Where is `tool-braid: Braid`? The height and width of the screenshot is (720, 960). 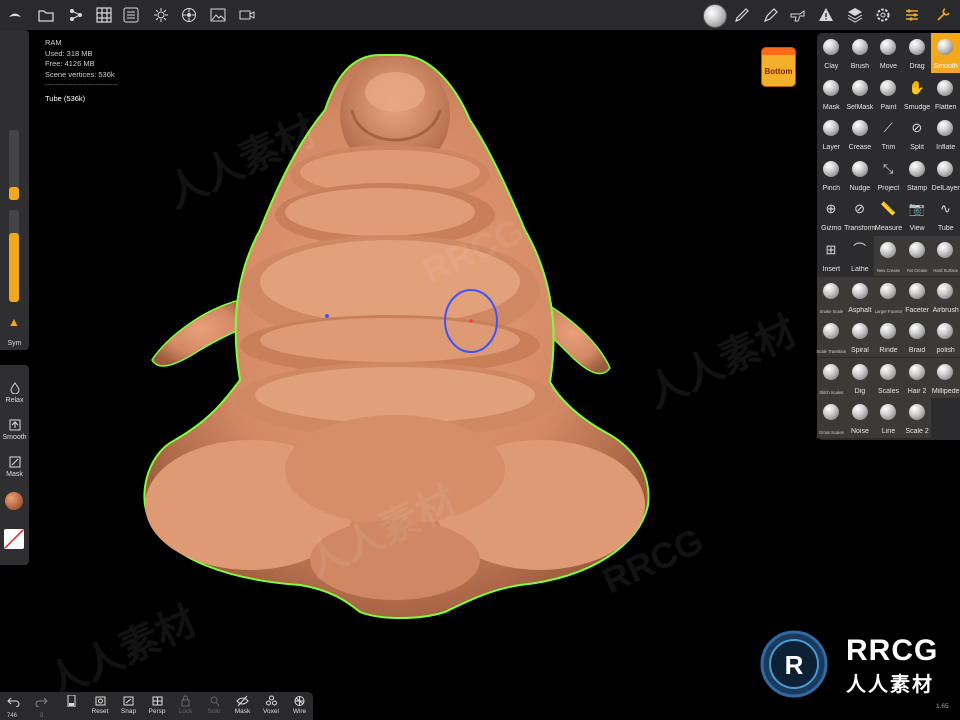
tool-braid: Braid is located at coordinates (917, 337).